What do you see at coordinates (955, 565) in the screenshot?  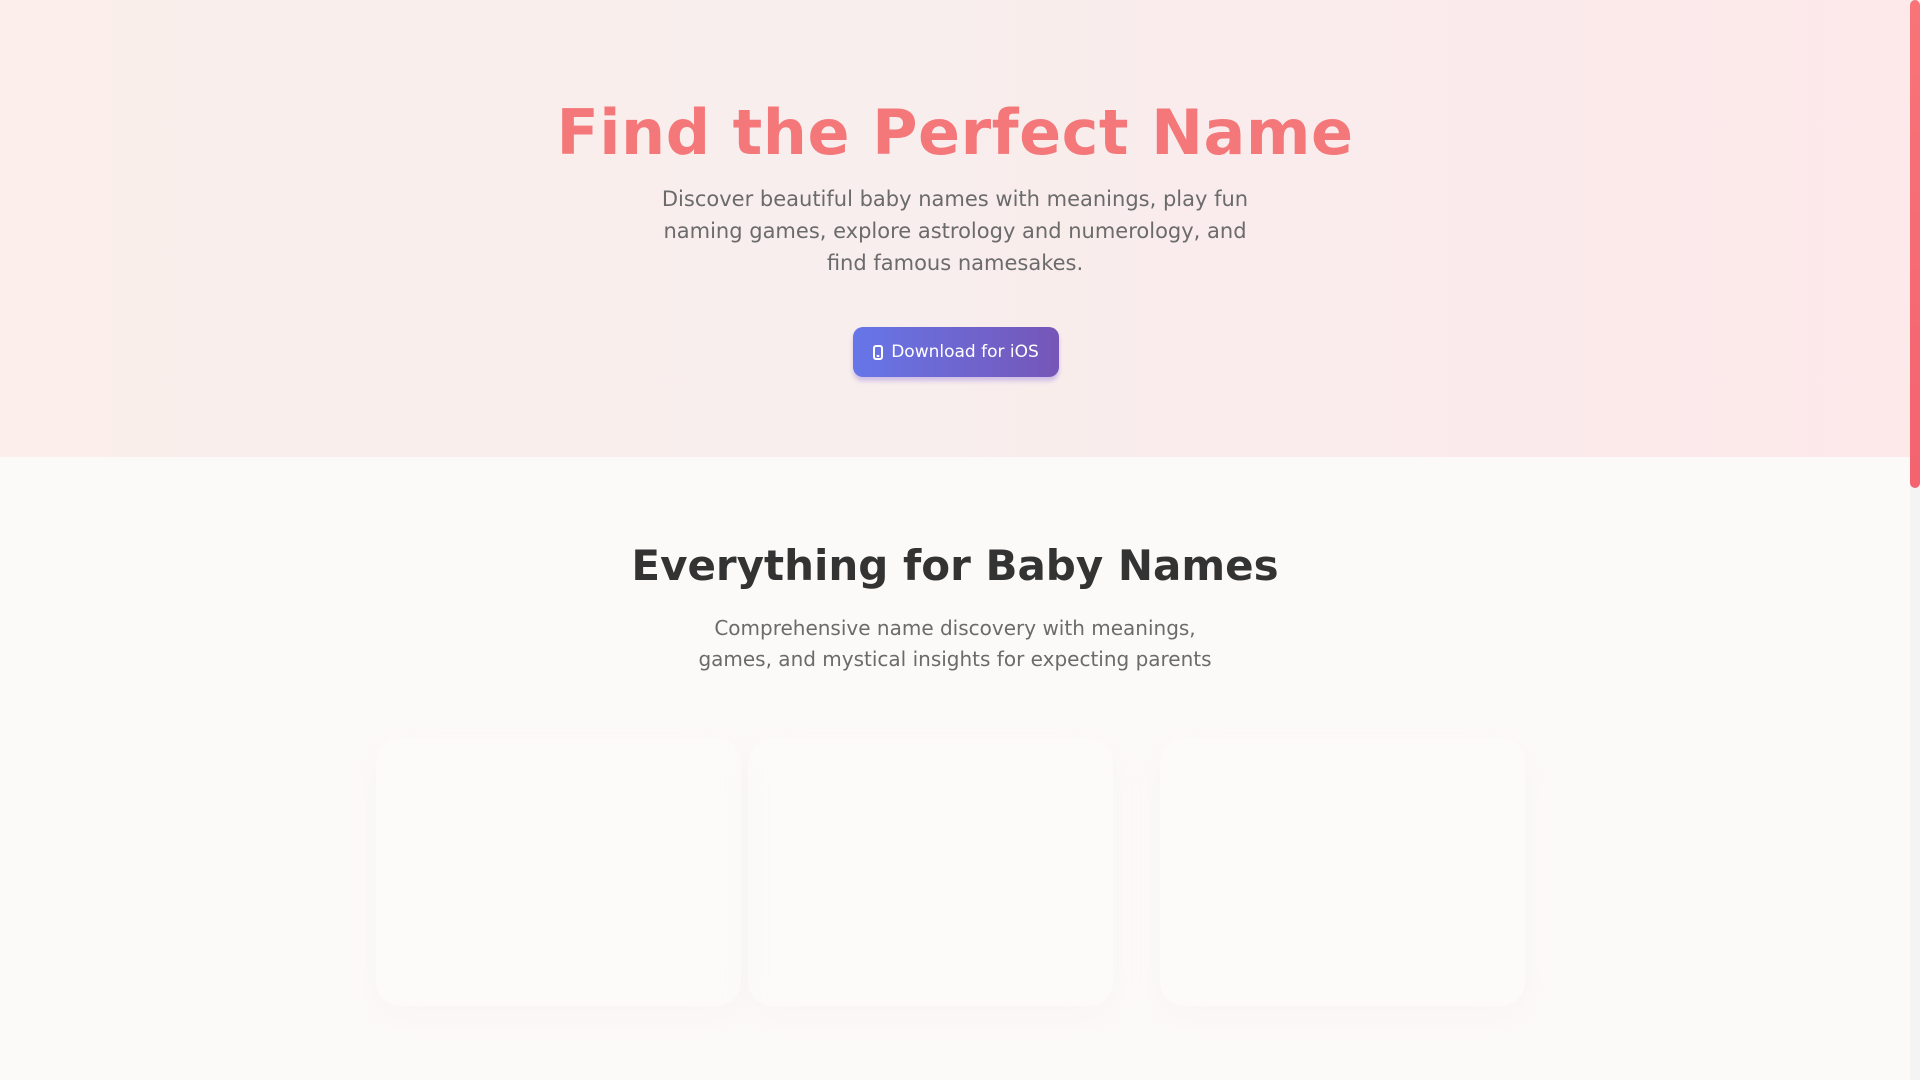 I see `features-title: Everything for Baby Names` at bounding box center [955, 565].